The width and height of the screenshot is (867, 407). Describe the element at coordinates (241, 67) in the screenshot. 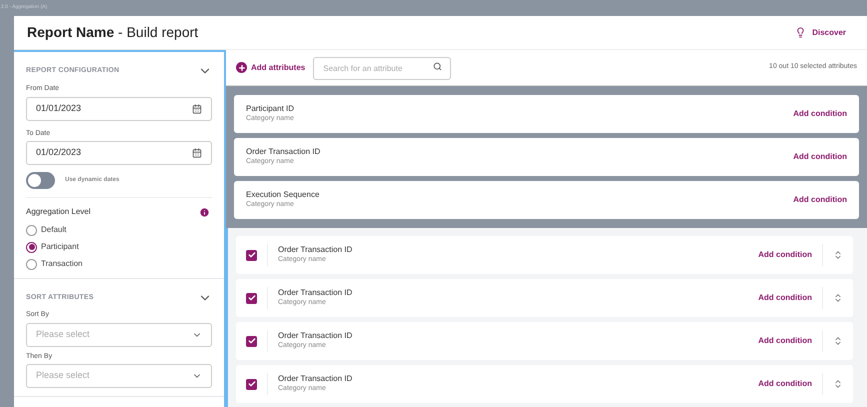

I see `plus-icon` at that location.